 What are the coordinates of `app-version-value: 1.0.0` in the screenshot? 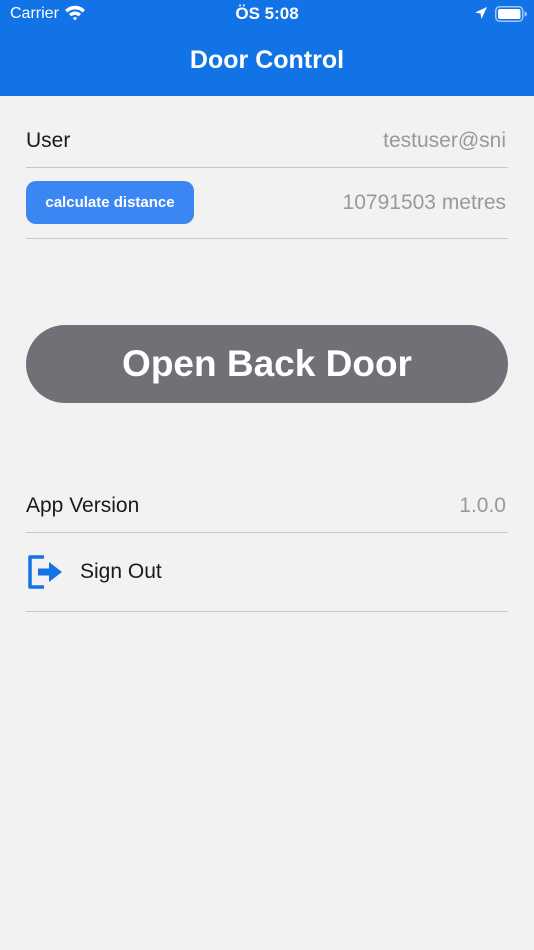 It's located at (482, 505).